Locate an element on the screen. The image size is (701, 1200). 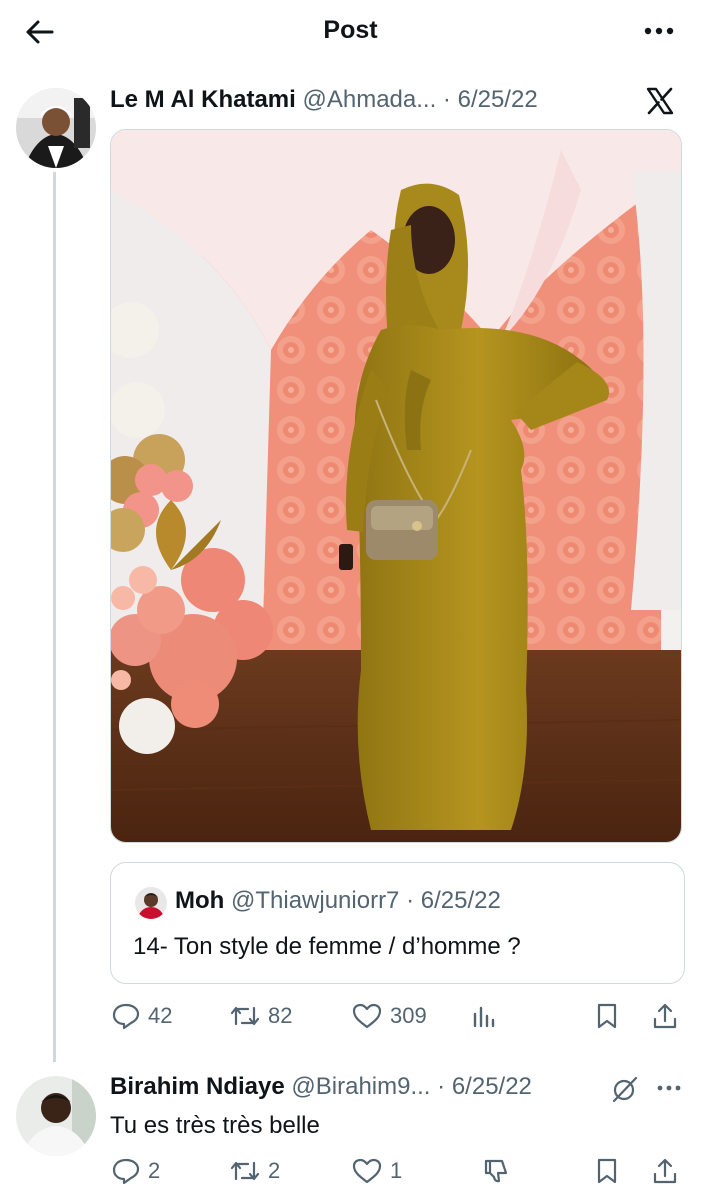
thumbs-down-icon is located at coordinates (496, 1171).